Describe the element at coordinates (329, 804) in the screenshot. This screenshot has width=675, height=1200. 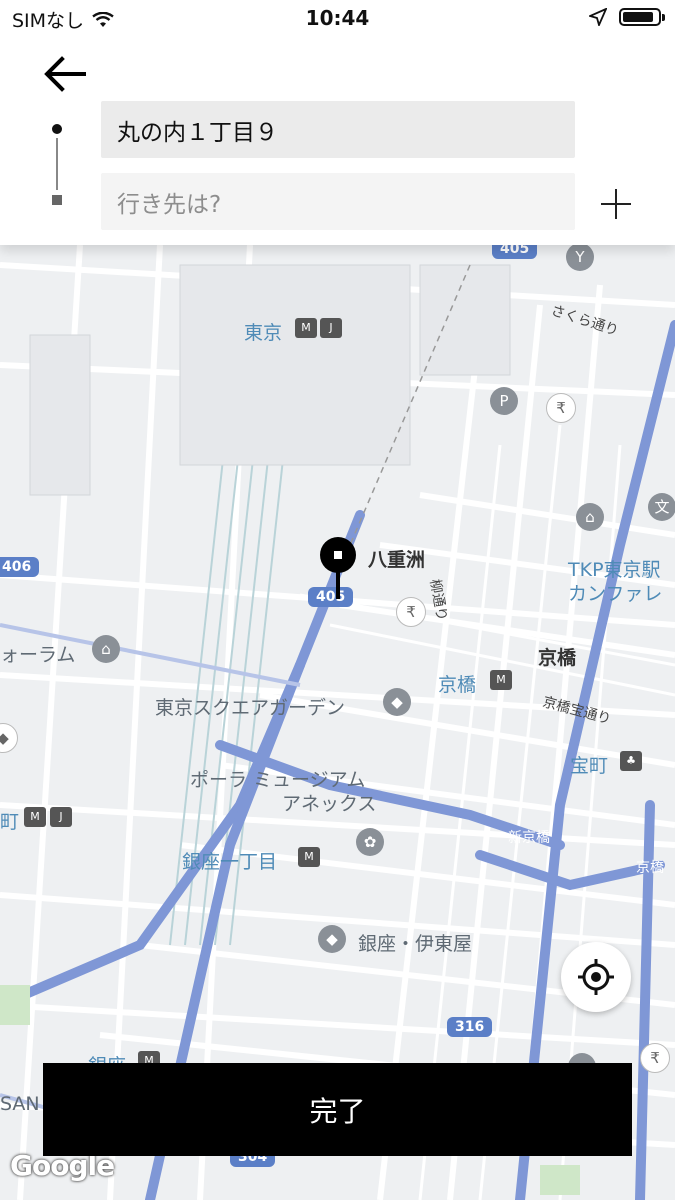
I see `map-label-pola-line2: アネックス` at that location.